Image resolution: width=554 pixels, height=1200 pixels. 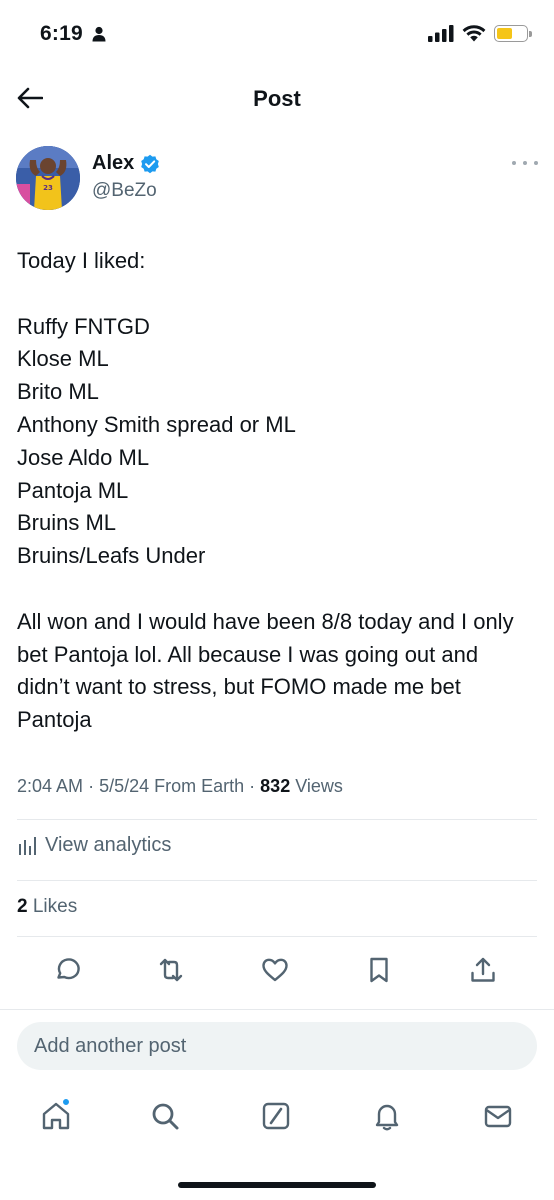 What do you see at coordinates (99, 34) in the screenshot?
I see `person-icon` at bounding box center [99, 34].